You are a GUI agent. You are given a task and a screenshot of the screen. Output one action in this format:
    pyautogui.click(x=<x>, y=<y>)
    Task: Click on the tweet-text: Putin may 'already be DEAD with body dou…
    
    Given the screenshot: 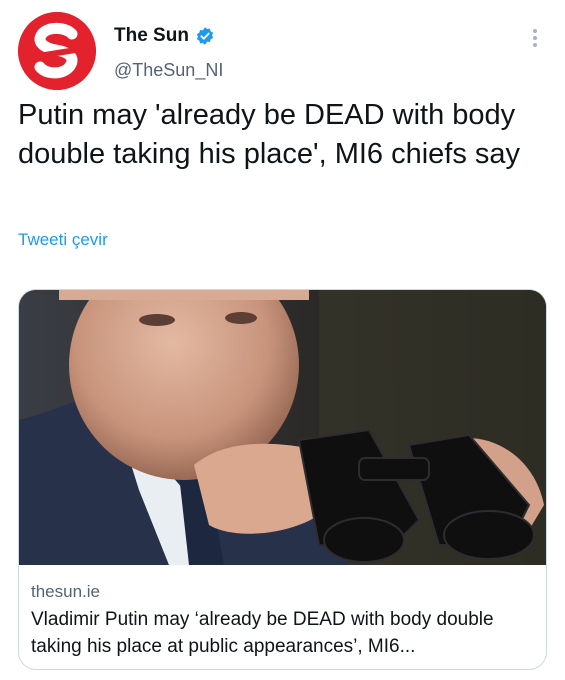 What is the action you would take?
    pyautogui.click(x=269, y=134)
    